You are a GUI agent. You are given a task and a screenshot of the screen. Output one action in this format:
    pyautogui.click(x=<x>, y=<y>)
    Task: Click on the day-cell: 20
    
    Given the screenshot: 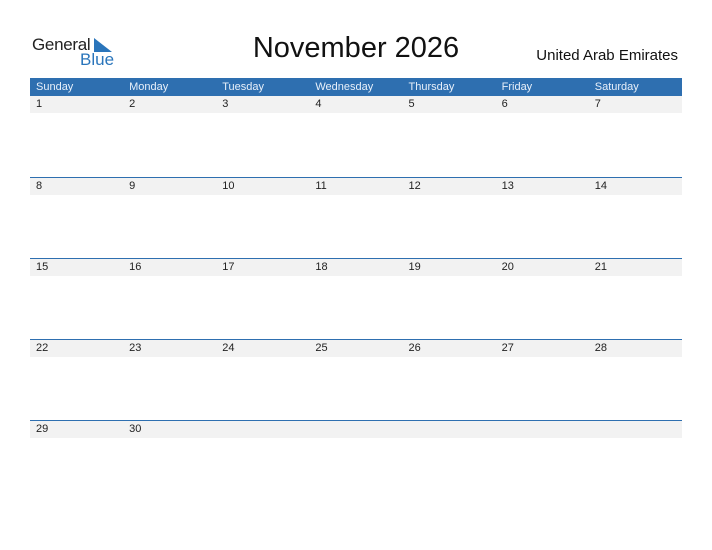 What is the action you would take?
    pyautogui.click(x=507, y=267)
    